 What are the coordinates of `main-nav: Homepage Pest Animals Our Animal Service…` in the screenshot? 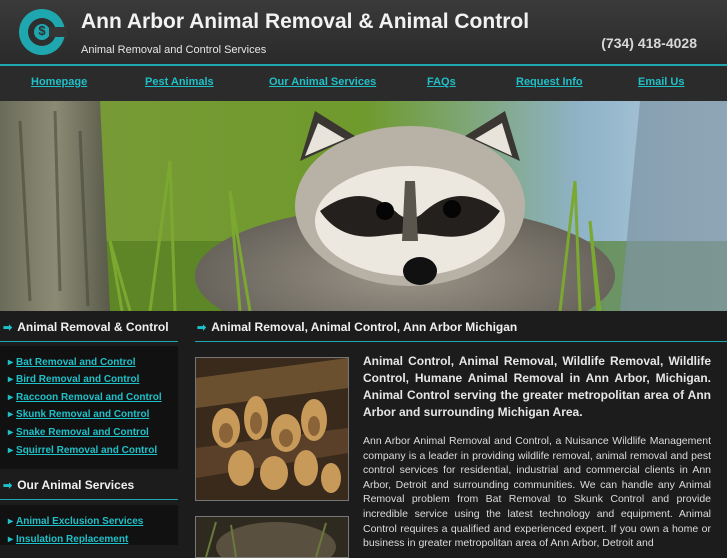 It's located at (363, 82).